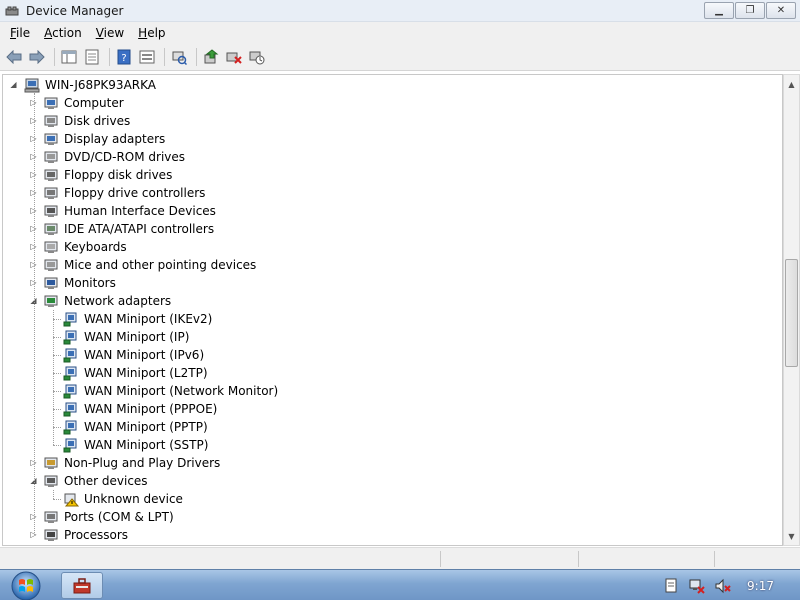 This screenshot has height=600, width=800. Describe the element at coordinates (383, 337) in the screenshot. I see `tree-device: WAN Miniport (IP)` at that location.